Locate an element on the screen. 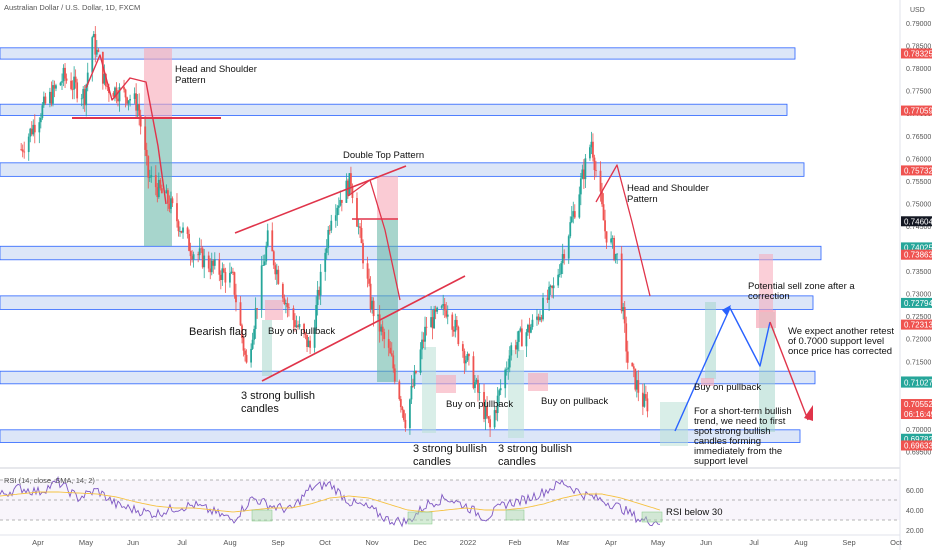 The image size is (932, 550). price-tag-label: 0.75732 is located at coordinates (918, 170).